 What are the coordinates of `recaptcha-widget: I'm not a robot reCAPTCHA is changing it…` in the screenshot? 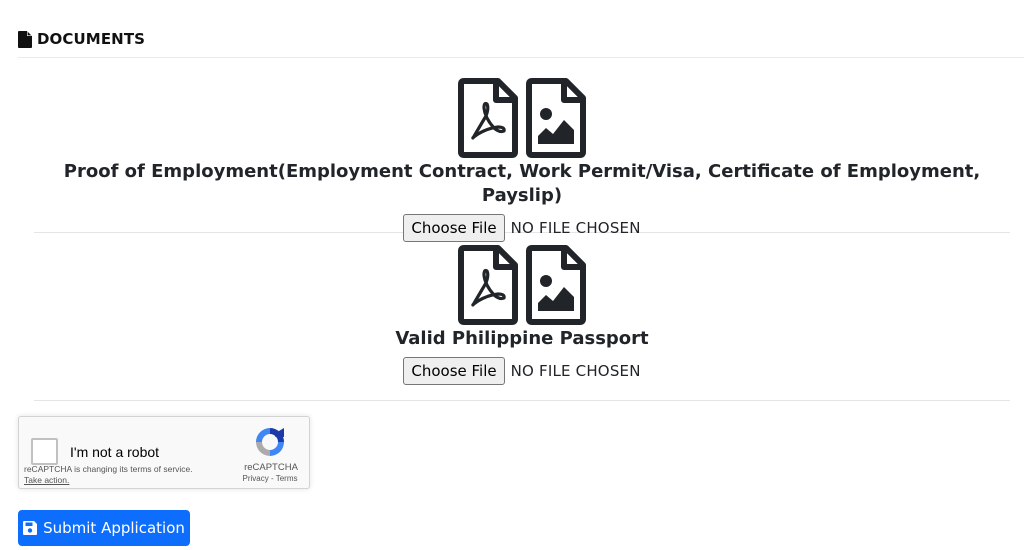 It's located at (164, 452).